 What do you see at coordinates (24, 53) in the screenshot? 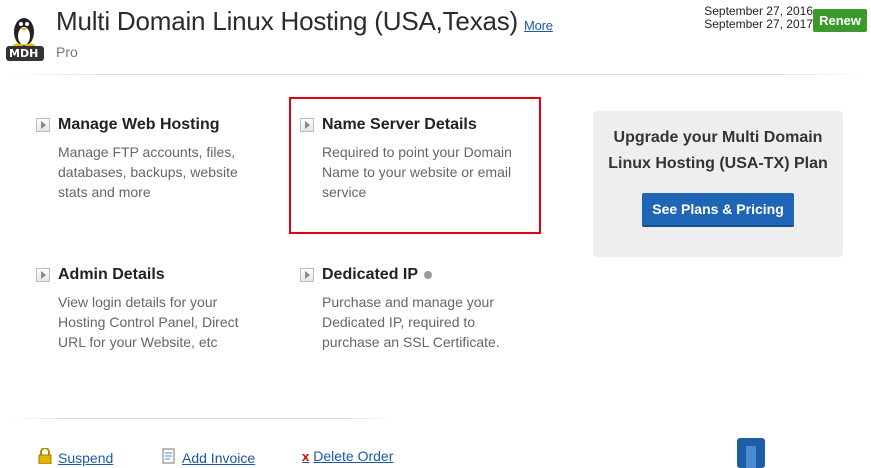
I see `logo-text: MDH` at bounding box center [24, 53].